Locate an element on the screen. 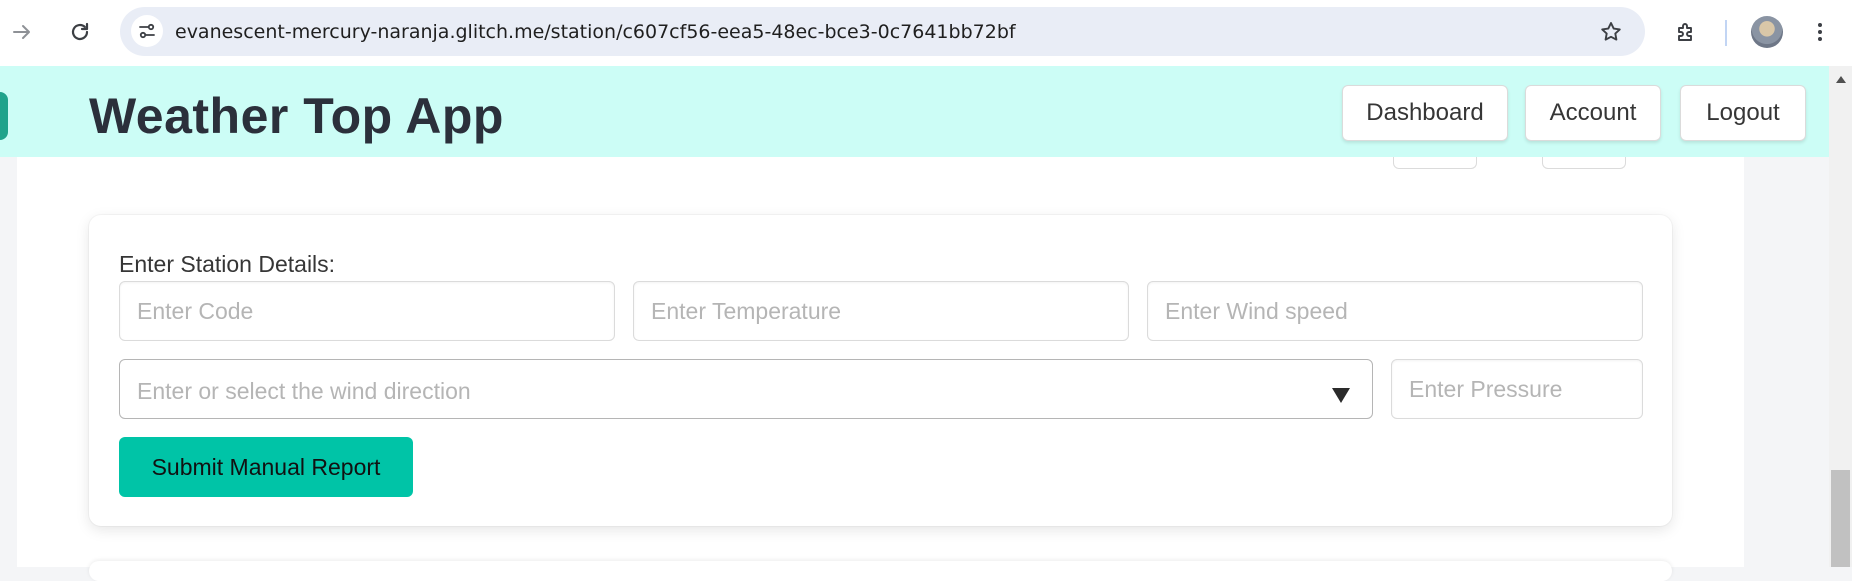 Image resolution: width=1852 pixels, height=581 pixels. wind-direction-select: Enter or select the wind direction is located at coordinates (746, 389).